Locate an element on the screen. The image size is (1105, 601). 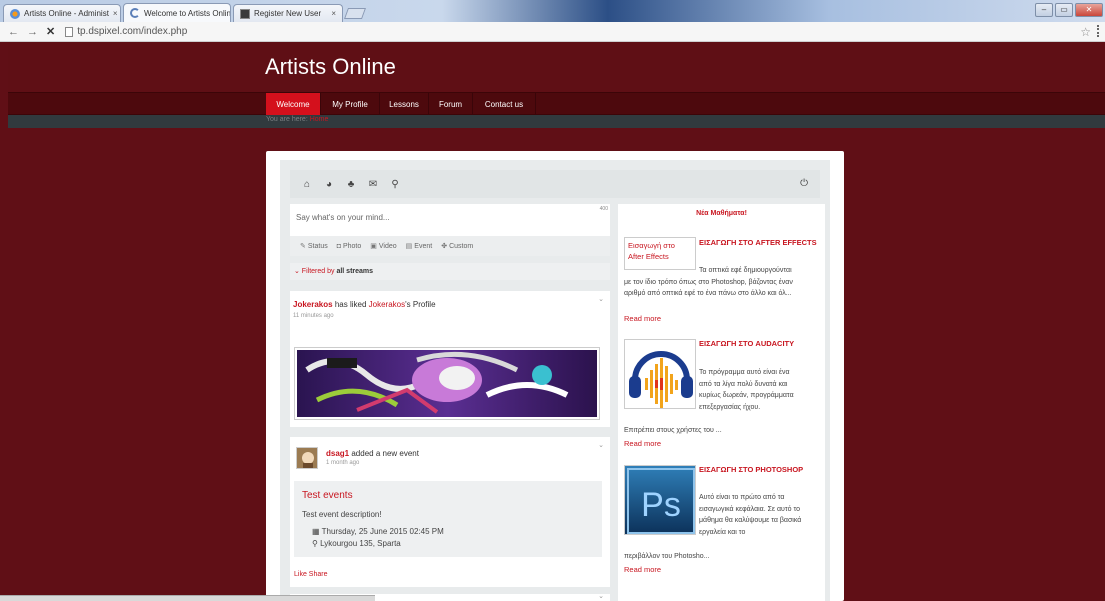
address-bar: ← → ✕ tp.dspixel.com/index.php ☆ is located at coordinates (552, 32).